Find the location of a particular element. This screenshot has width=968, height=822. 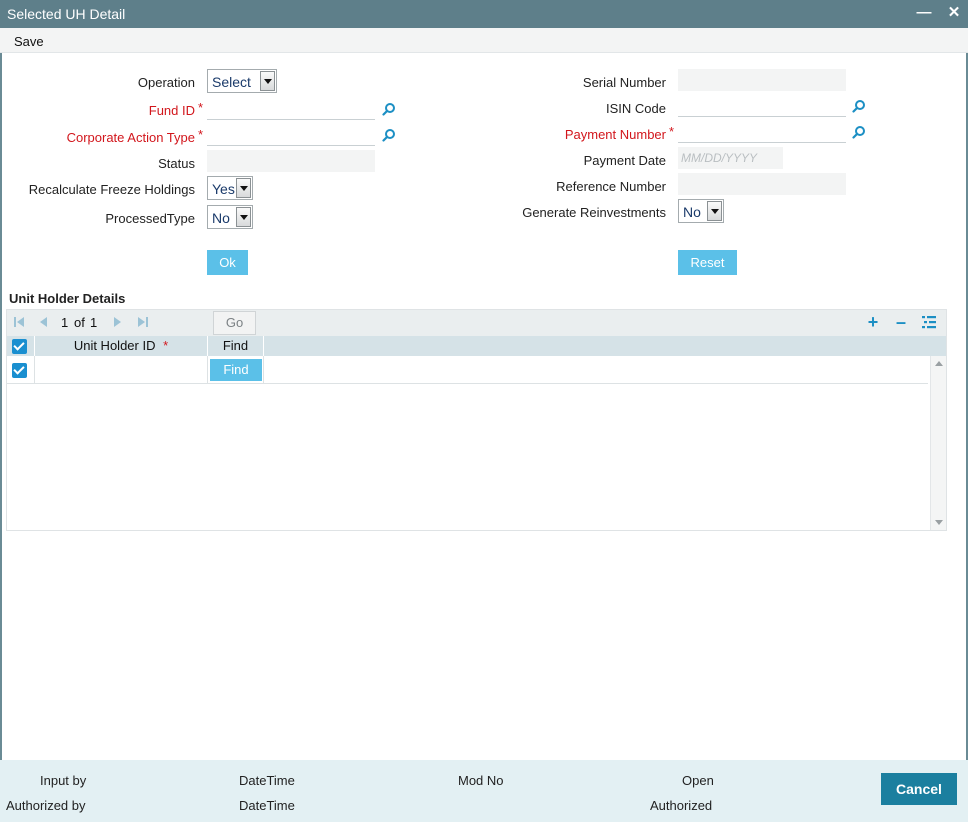

payment-date-input is located at coordinates (730, 158).